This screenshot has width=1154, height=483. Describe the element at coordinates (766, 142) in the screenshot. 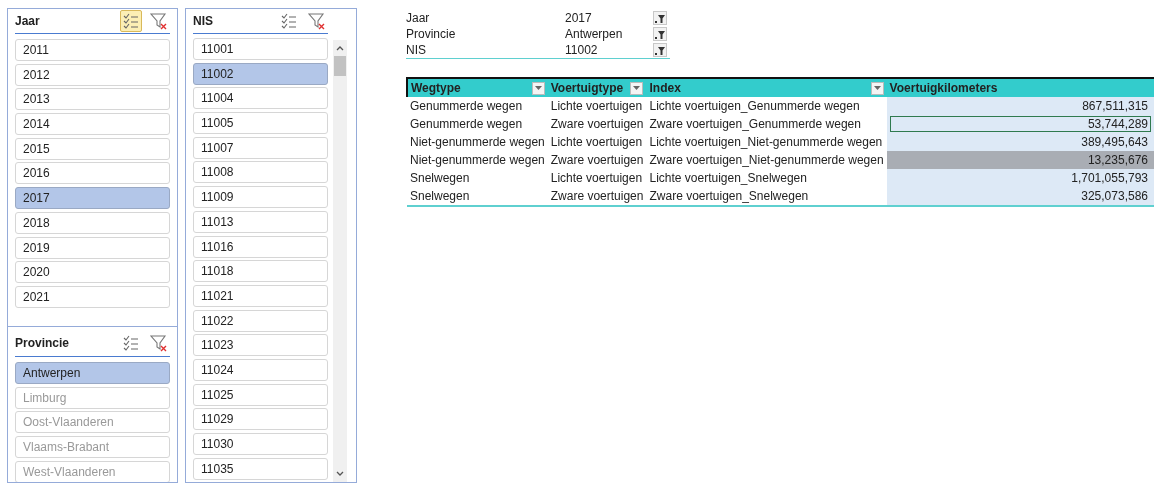

I see `table-cell: Lichte voertuigen_Niet-genummerde wegen` at that location.